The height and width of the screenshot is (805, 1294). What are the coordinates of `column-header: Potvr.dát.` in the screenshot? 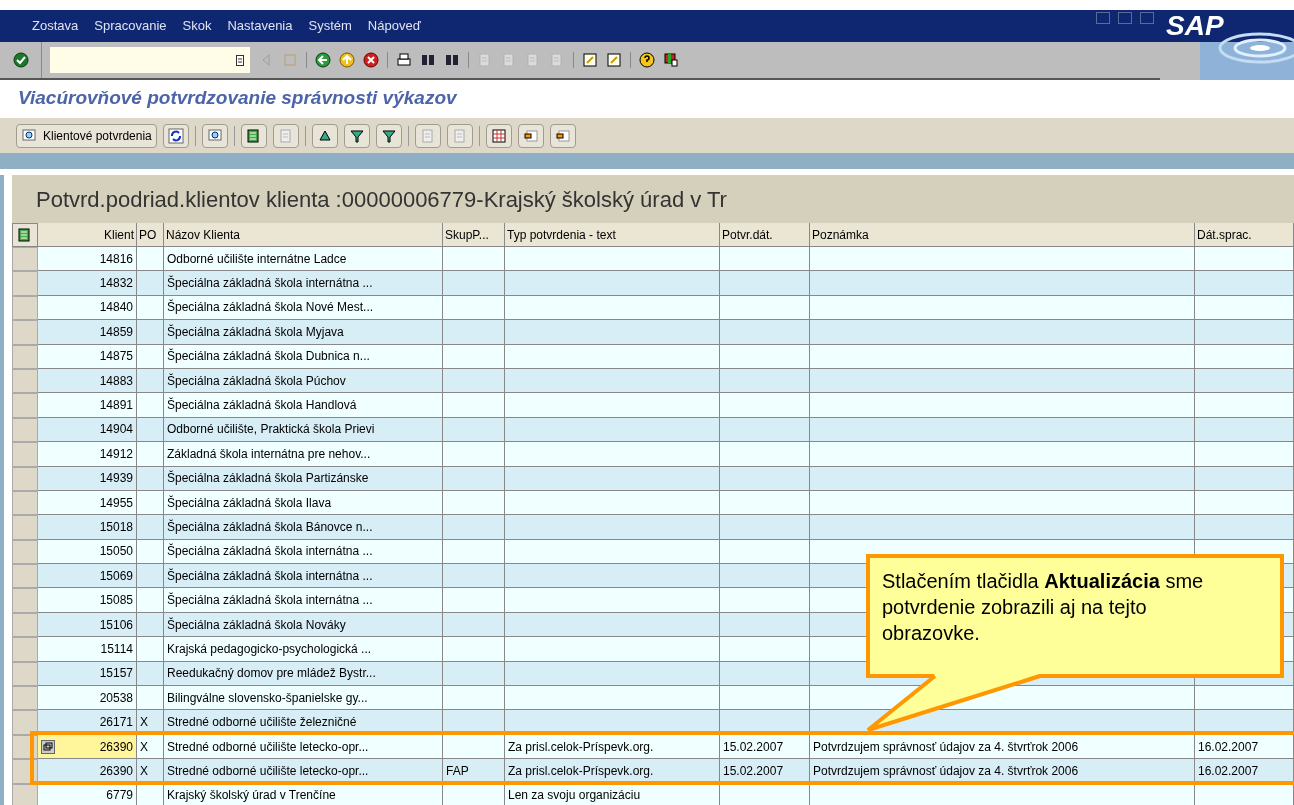 It's located at (765, 235).